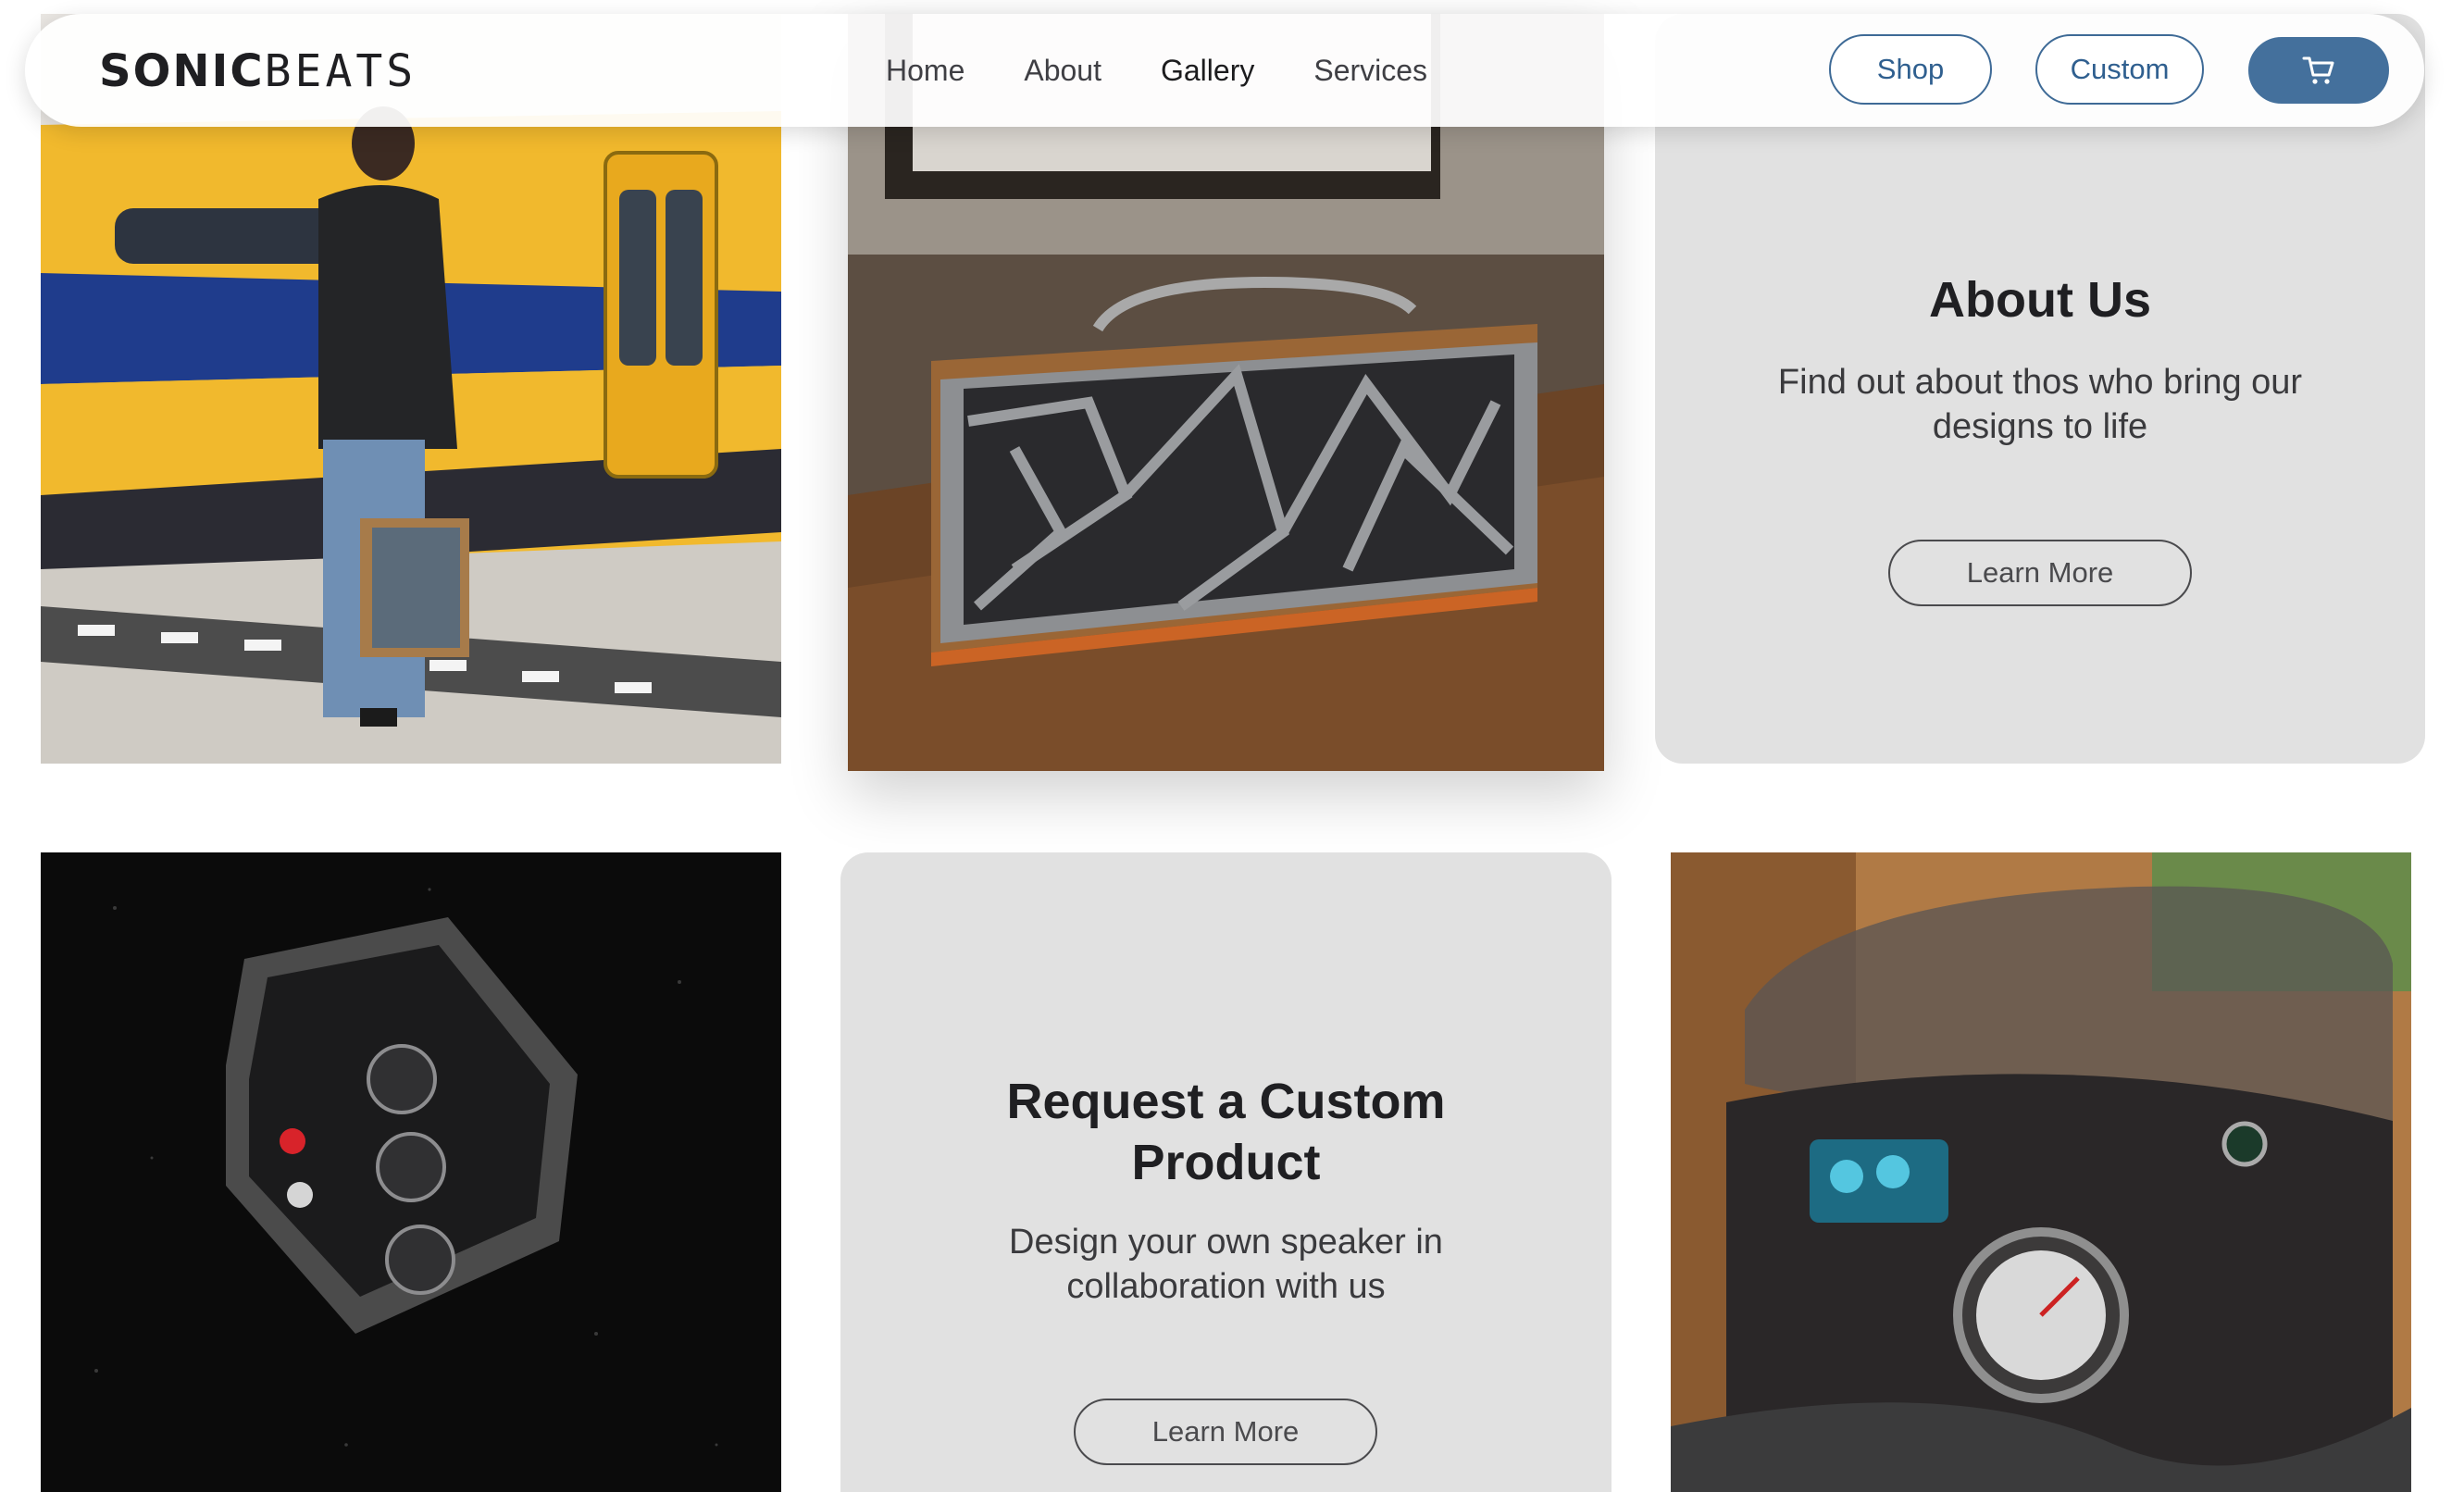  I want to click on cart-button, so click(2318, 70).